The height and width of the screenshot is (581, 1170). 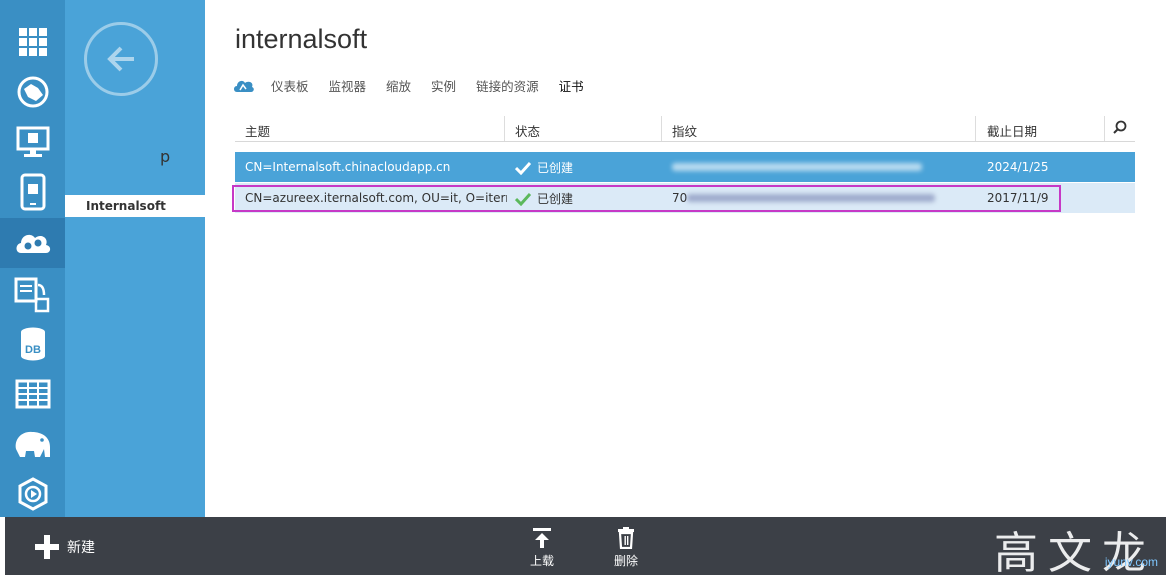 I want to click on blurred-thumbprint, so click(x=797, y=167).